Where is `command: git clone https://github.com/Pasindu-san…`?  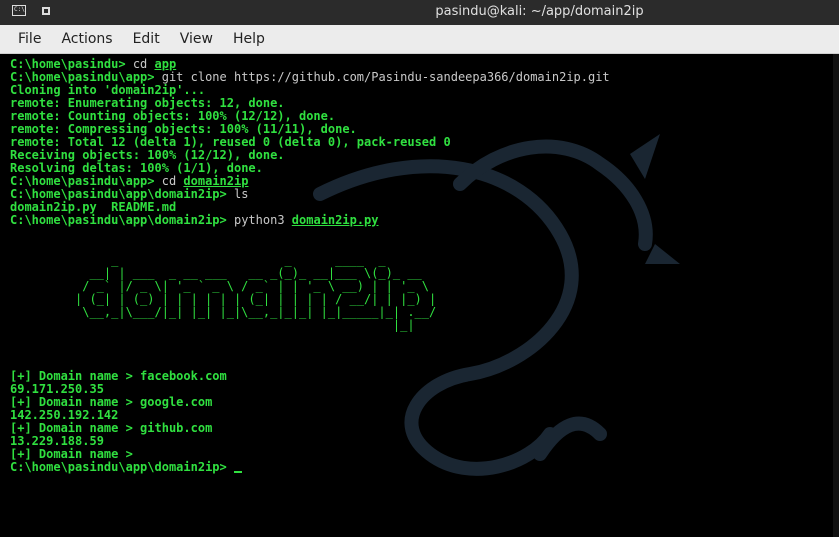
command: git clone https://github.com/Pasindu-san… is located at coordinates (385, 77).